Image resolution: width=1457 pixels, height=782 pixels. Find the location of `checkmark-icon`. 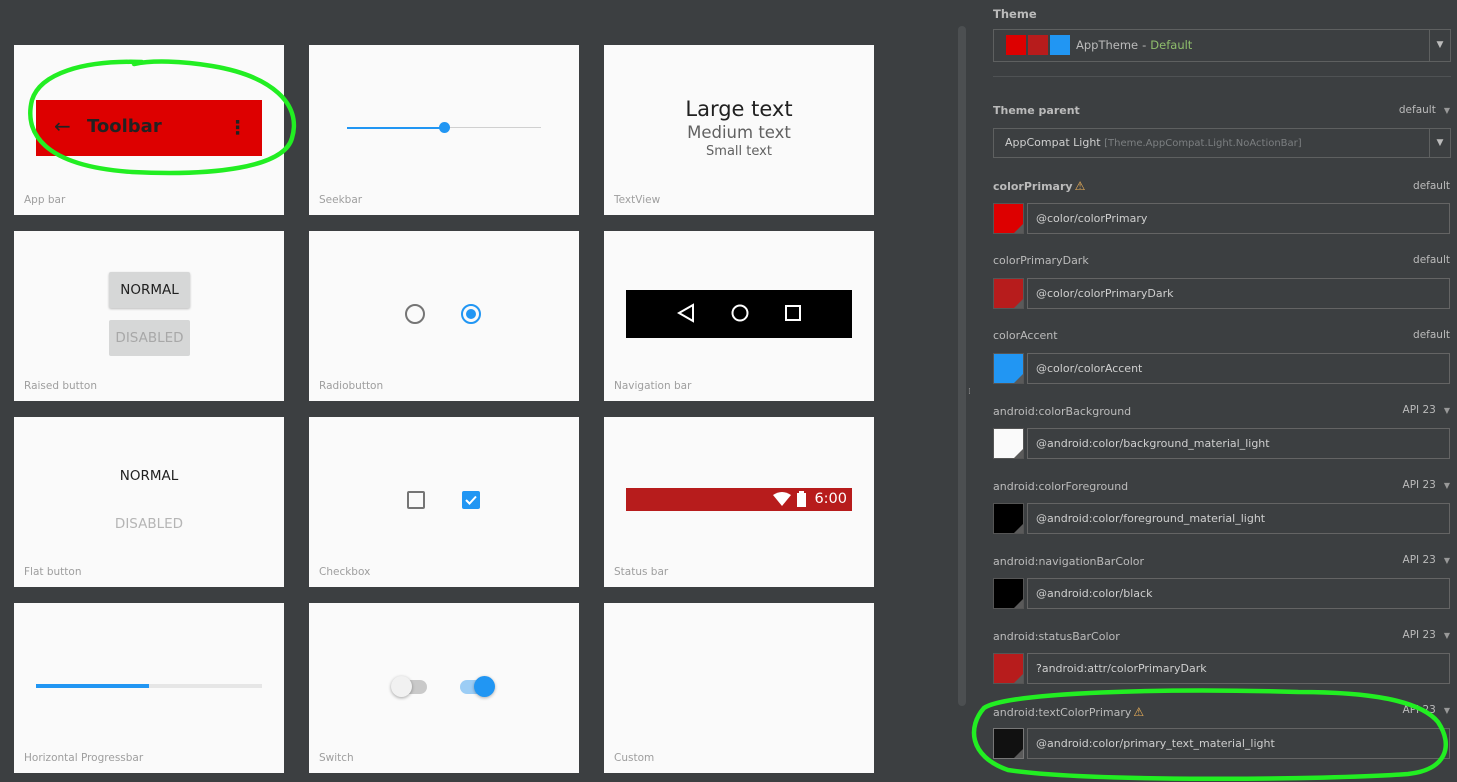

checkmark-icon is located at coordinates (471, 500).